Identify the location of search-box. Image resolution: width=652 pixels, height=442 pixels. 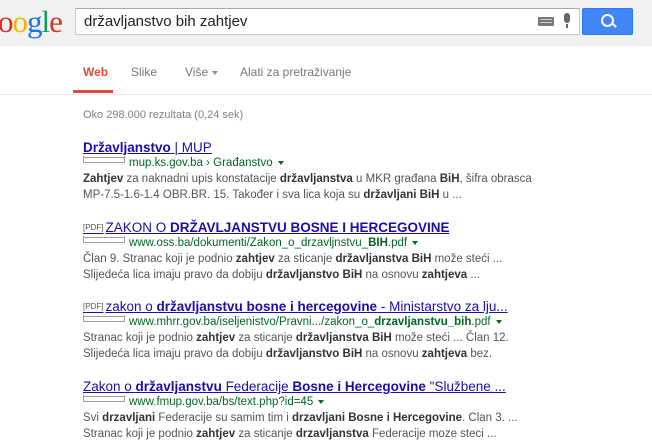
(327, 21).